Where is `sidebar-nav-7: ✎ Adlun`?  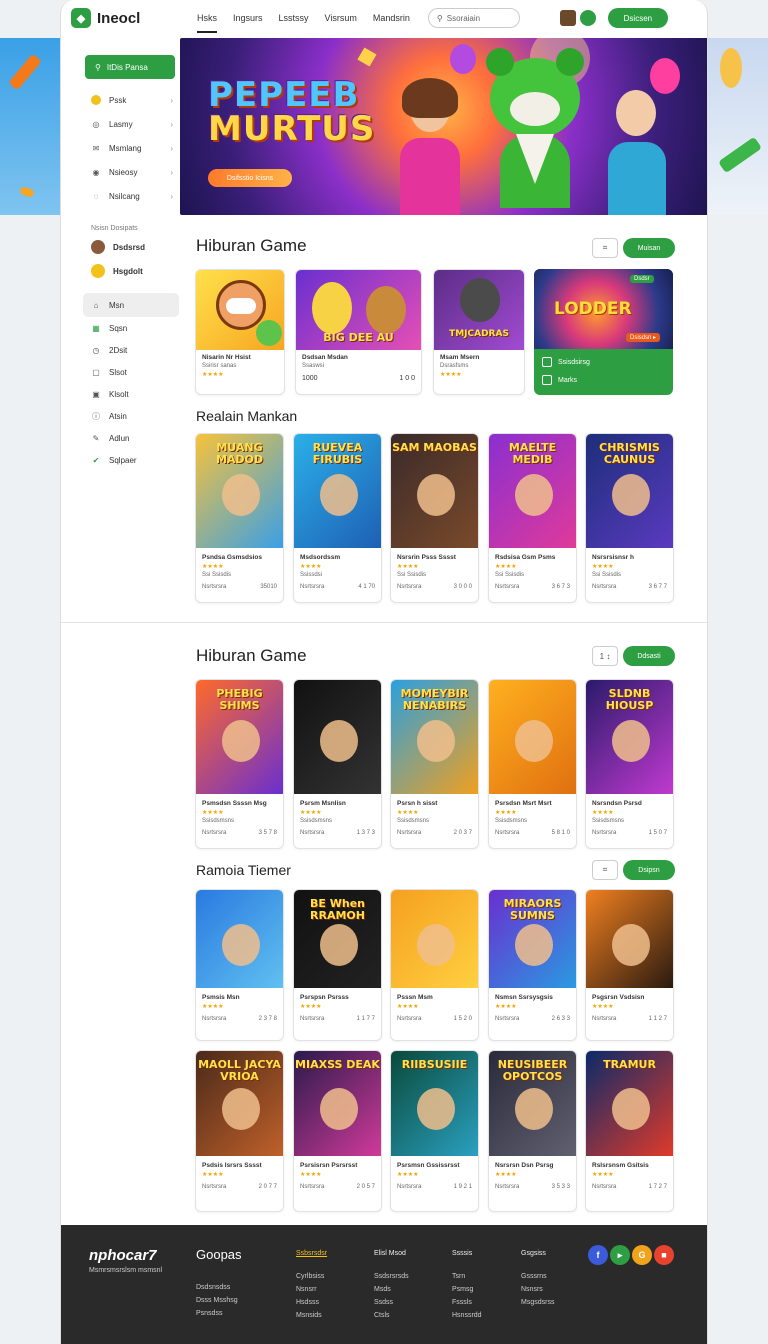
sidebar-nav-7: ✎ Adlun is located at coordinates (131, 438).